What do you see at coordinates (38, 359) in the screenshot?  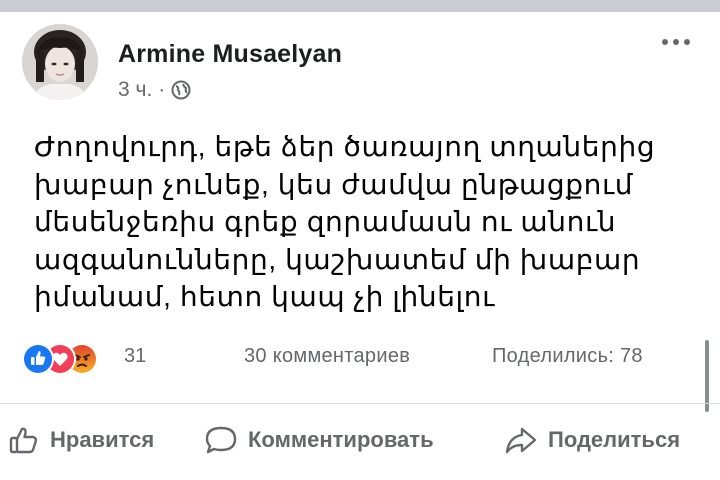 I see `like-icon` at bounding box center [38, 359].